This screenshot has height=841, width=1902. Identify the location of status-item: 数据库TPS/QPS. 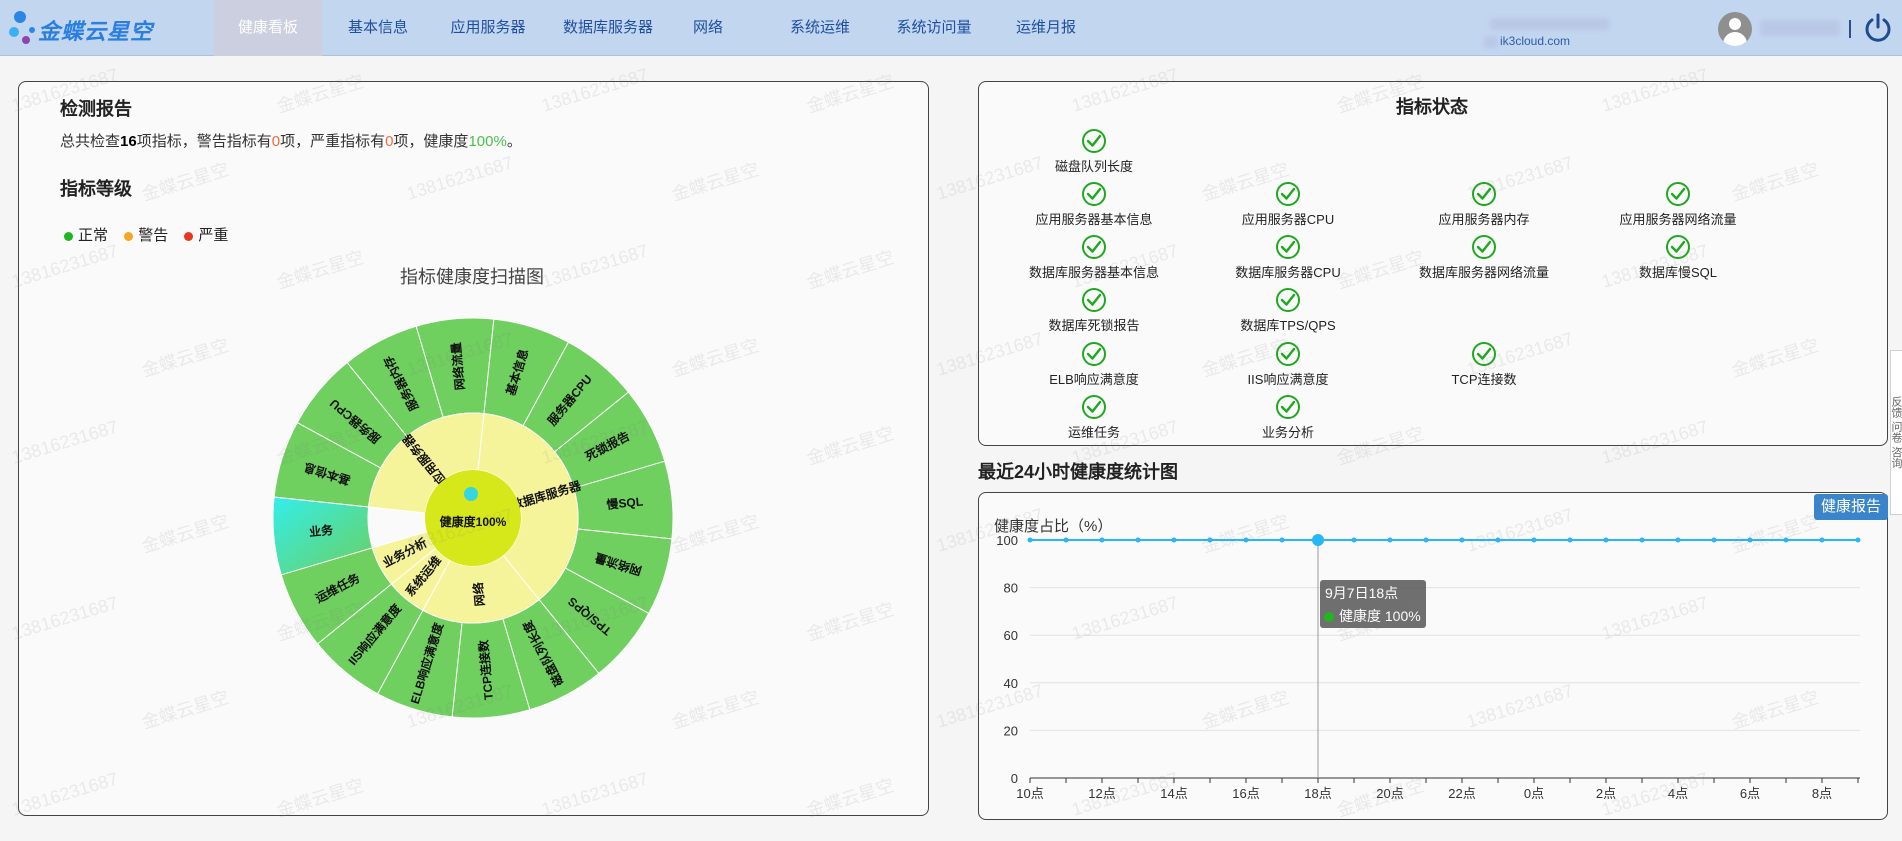
(1288, 310).